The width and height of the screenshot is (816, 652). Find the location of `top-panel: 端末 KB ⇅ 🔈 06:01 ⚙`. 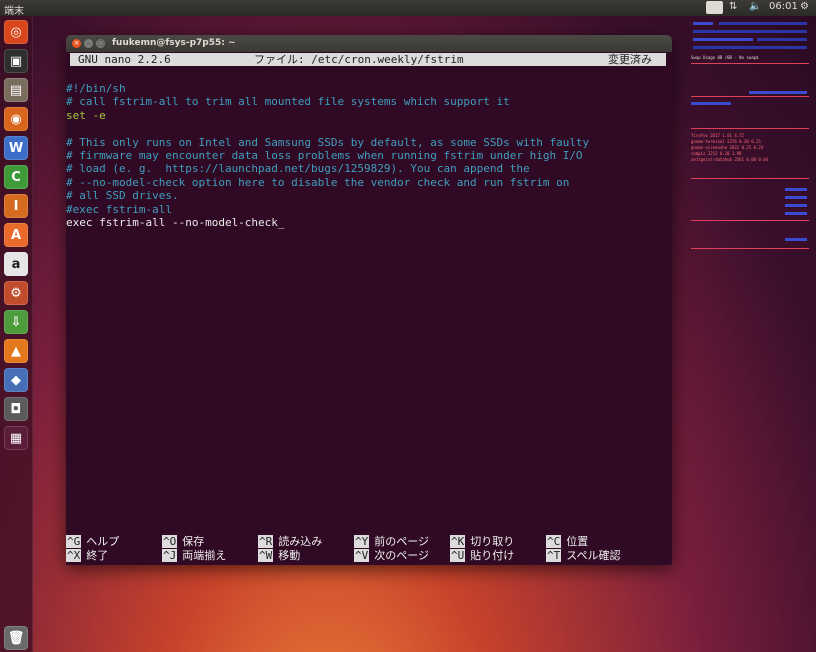

top-panel: 端末 KB ⇅ 🔈 06:01 ⚙ is located at coordinates (408, 8).